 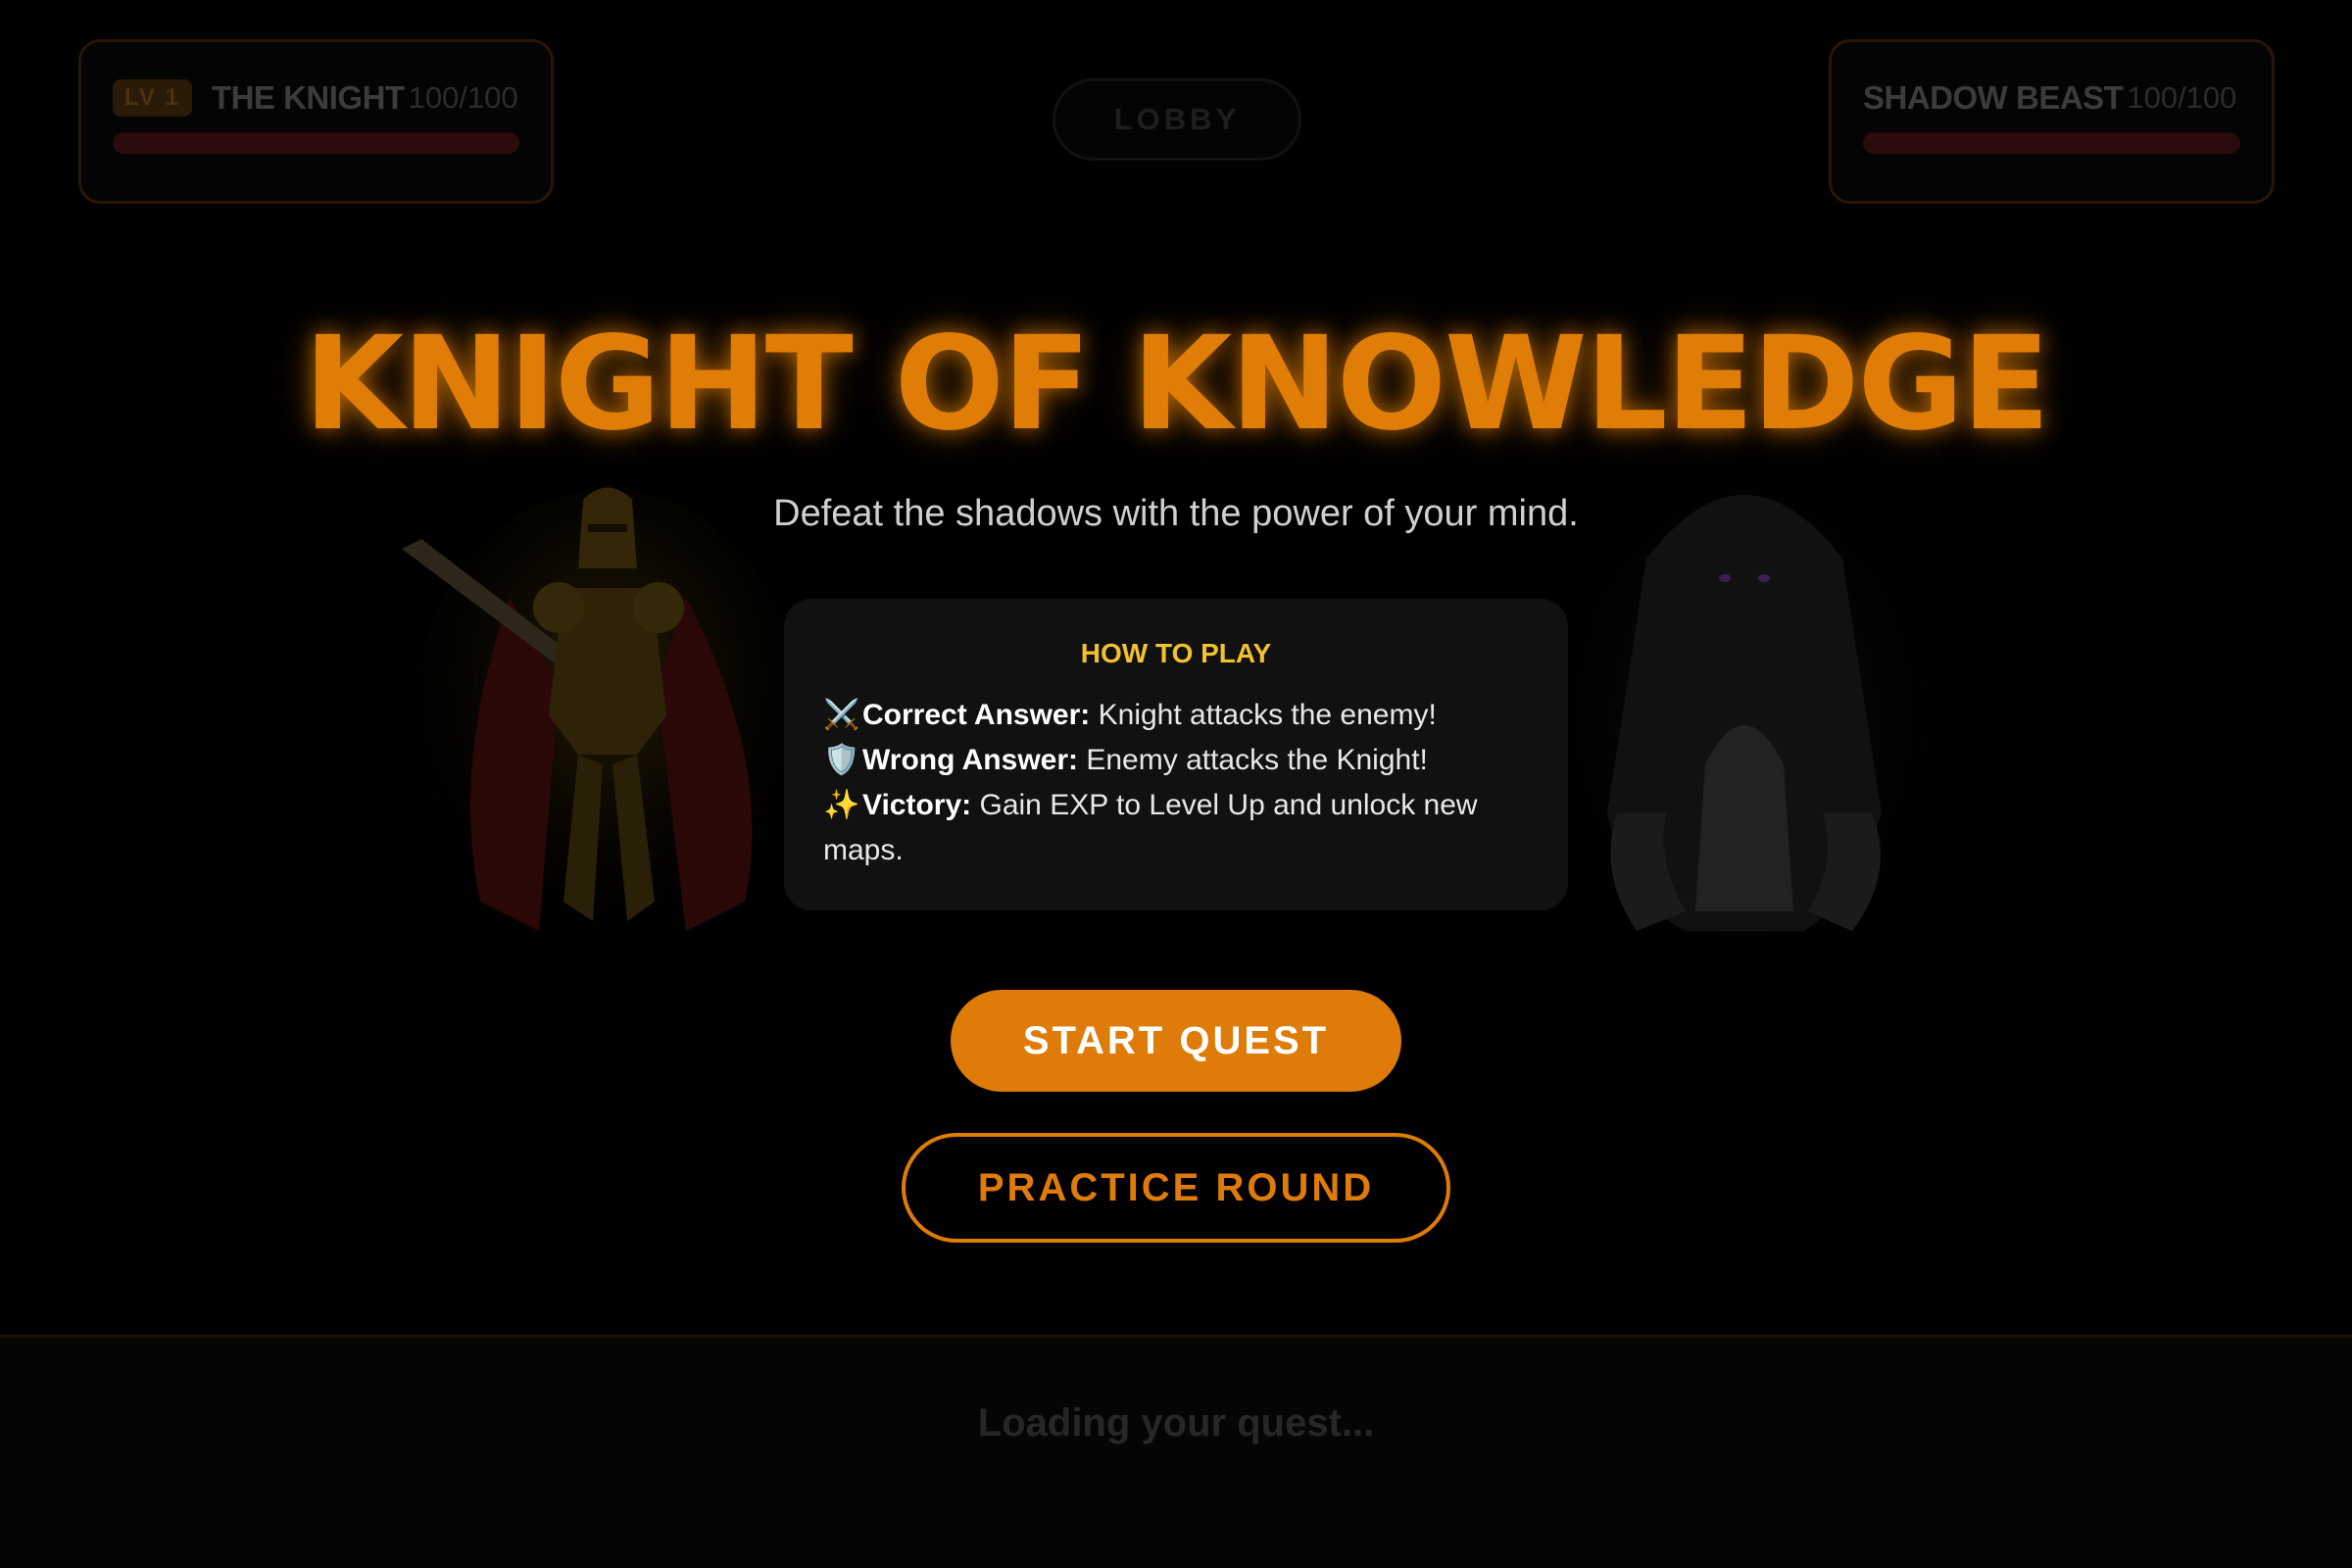 What do you see at coordinates (842, 760) in the screenshot?
I see `shield-icon: 🛡️` at bounding box center [842, 760].